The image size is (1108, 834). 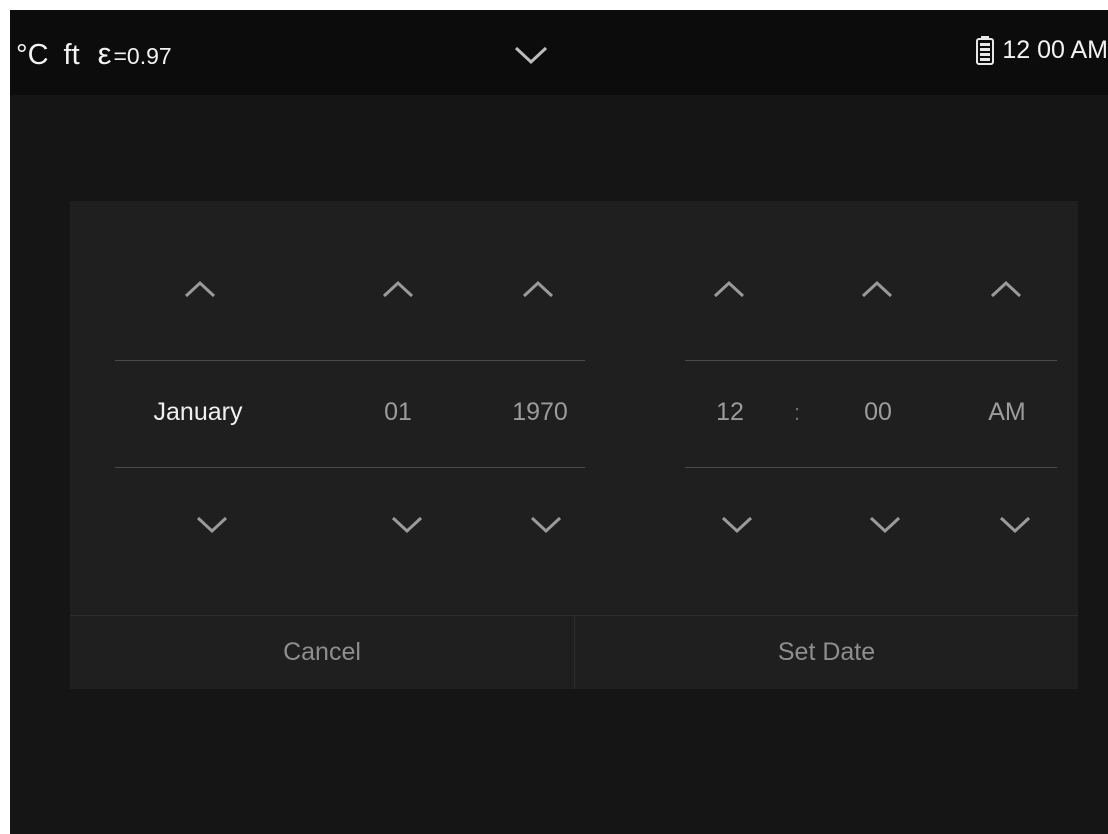 What do you see at coordinates (350, 360) in the screenshot?
I see `date-selection-top-line` at bounding box center [350, 360].